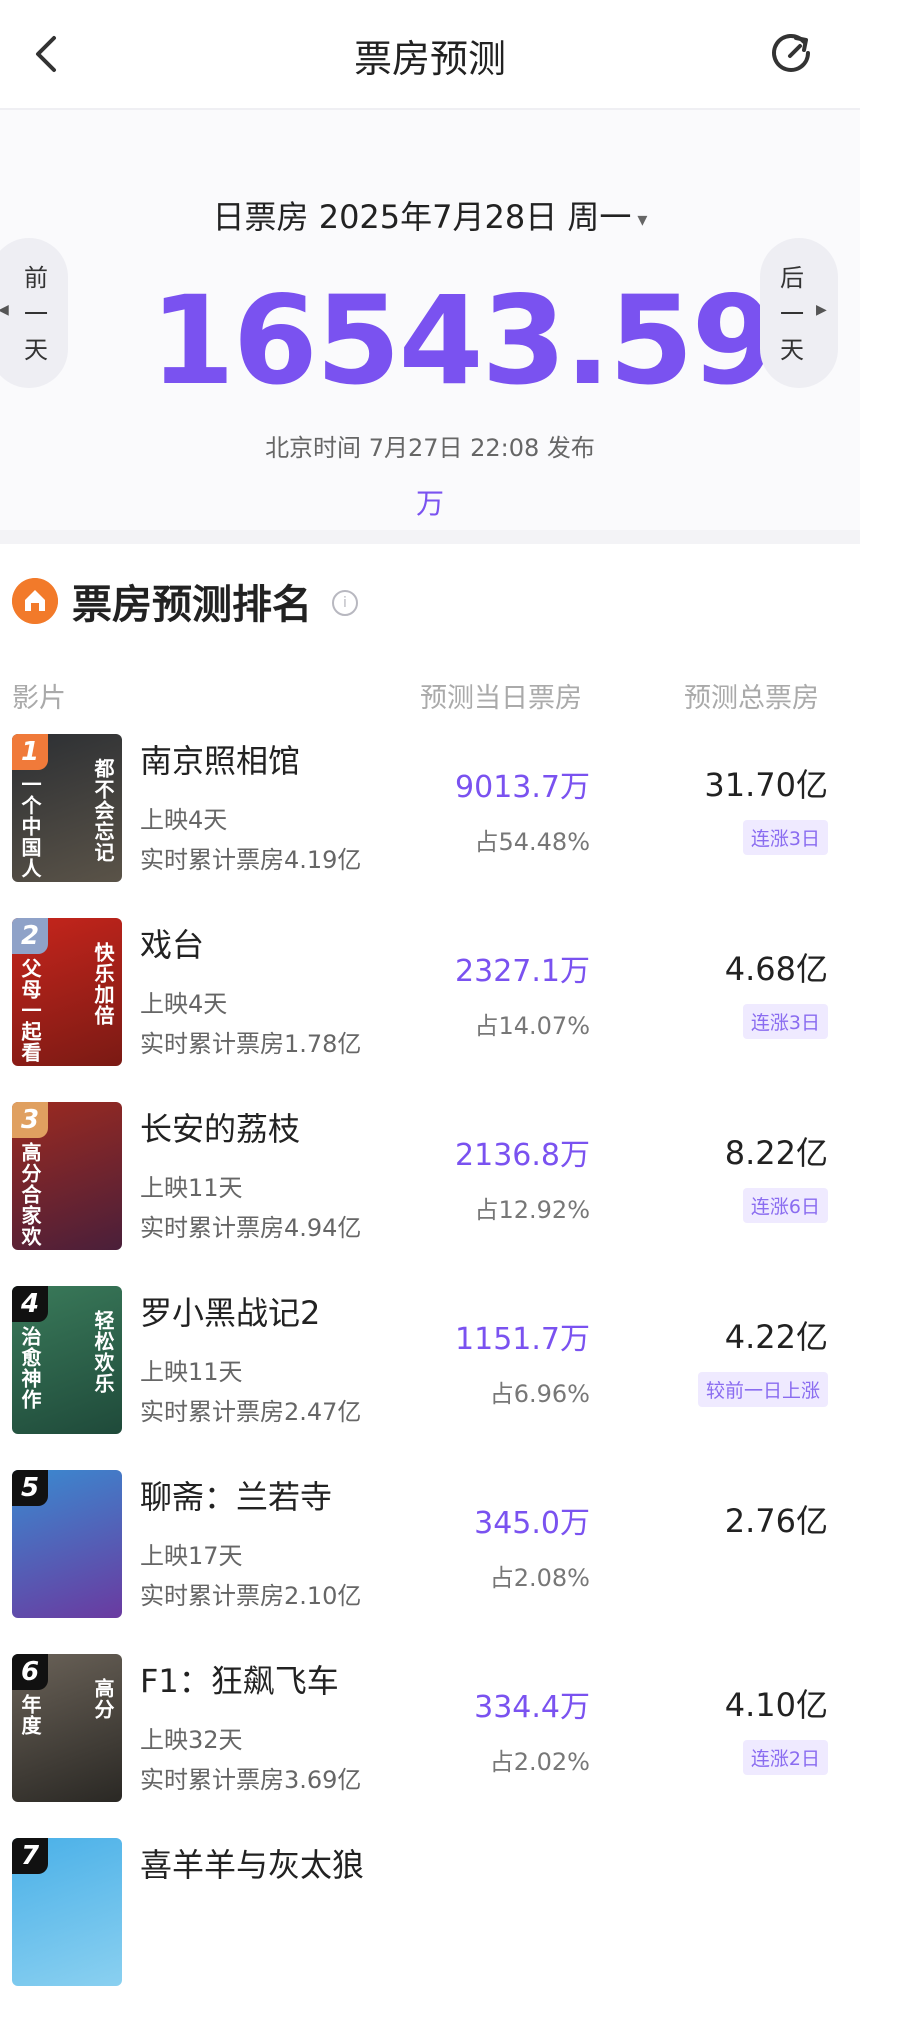 The image size is (913, 2022). What do you see at coordinates (220, 761) in the screenshot?
I see `movie-title: 南京照相馆` at bounding box center [220, 761].